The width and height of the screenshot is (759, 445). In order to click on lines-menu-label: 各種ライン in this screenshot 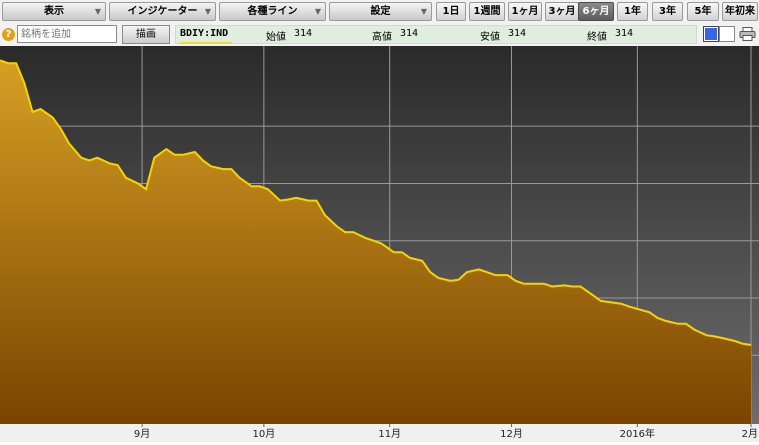, I will do `click(272, 11)`.